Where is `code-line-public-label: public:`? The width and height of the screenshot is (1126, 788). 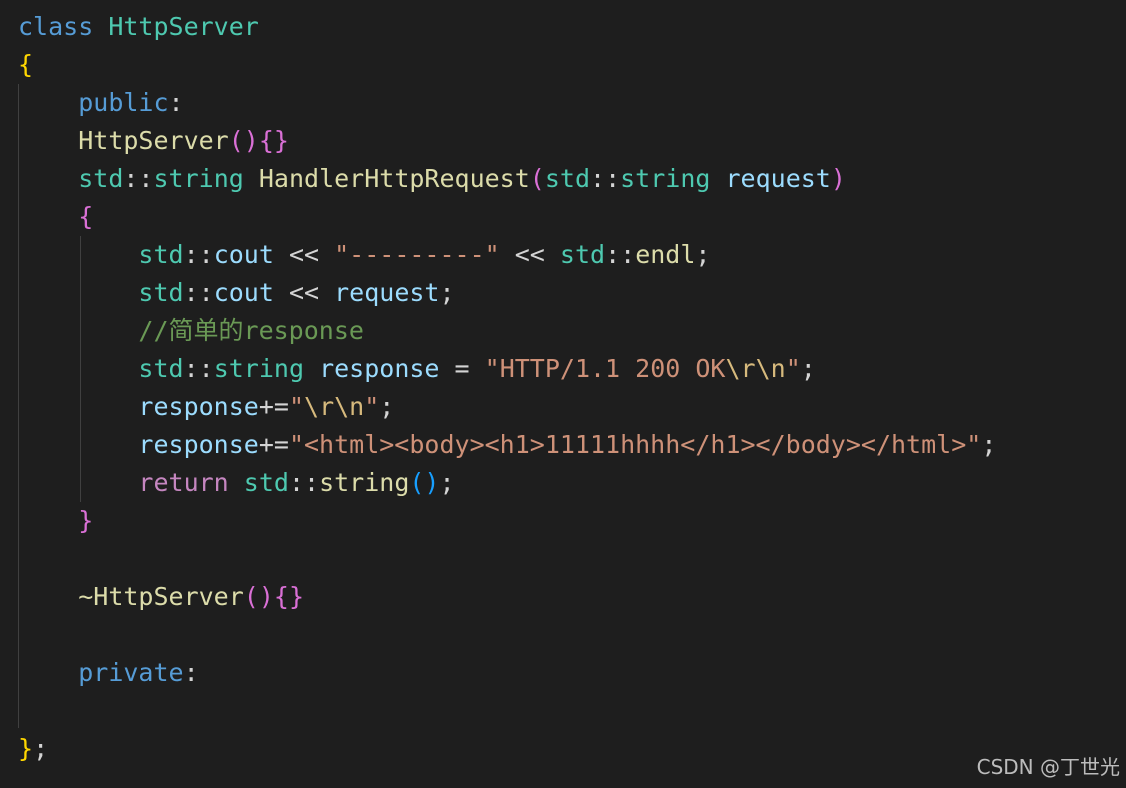 code-line-public-label: public: is located at coordinates (101, 103).